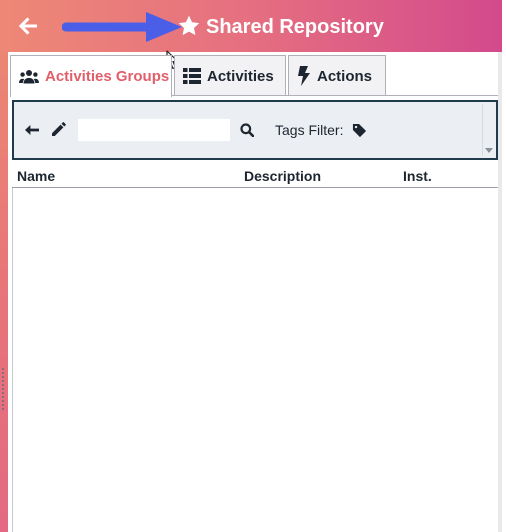 This screenshot has width=506, height=532. I want to click on search-icon, so click(247, 130).